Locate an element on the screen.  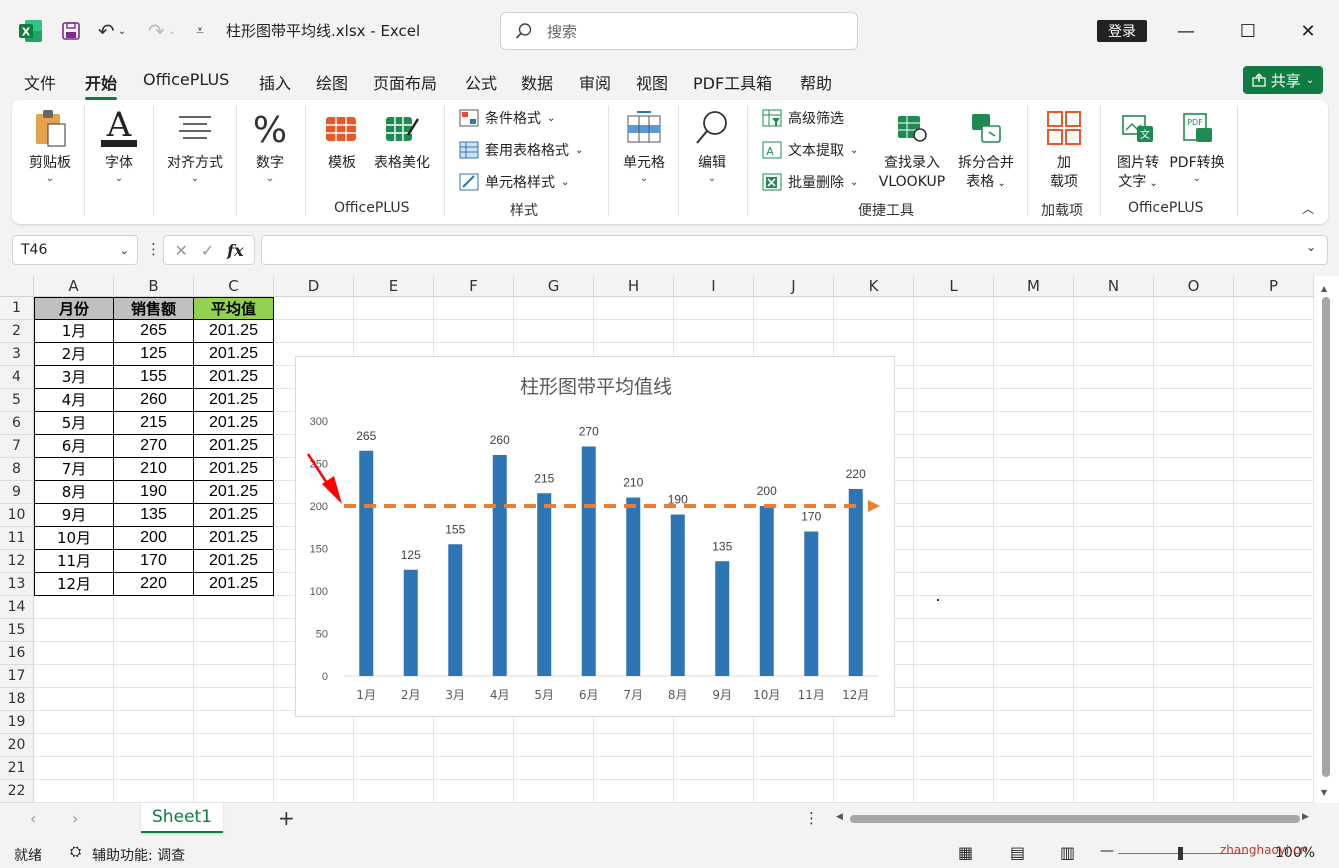
table-cell: 1月 is located at coordinates (74, 331).